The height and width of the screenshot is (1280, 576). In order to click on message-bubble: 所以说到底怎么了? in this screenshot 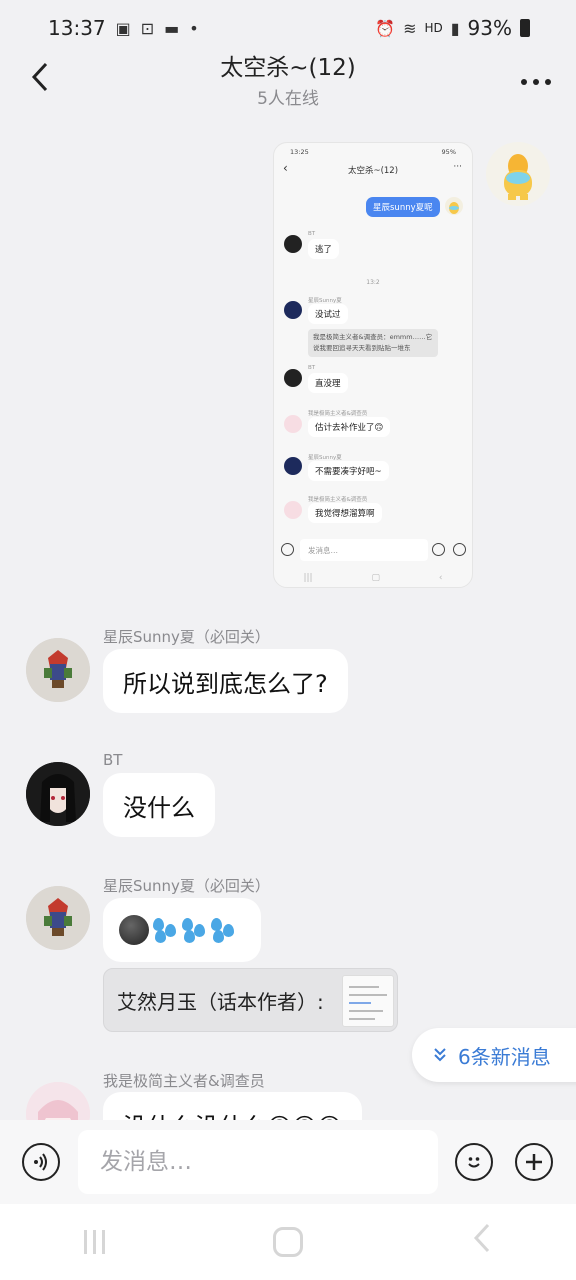, I will do `click(225, 681)`.